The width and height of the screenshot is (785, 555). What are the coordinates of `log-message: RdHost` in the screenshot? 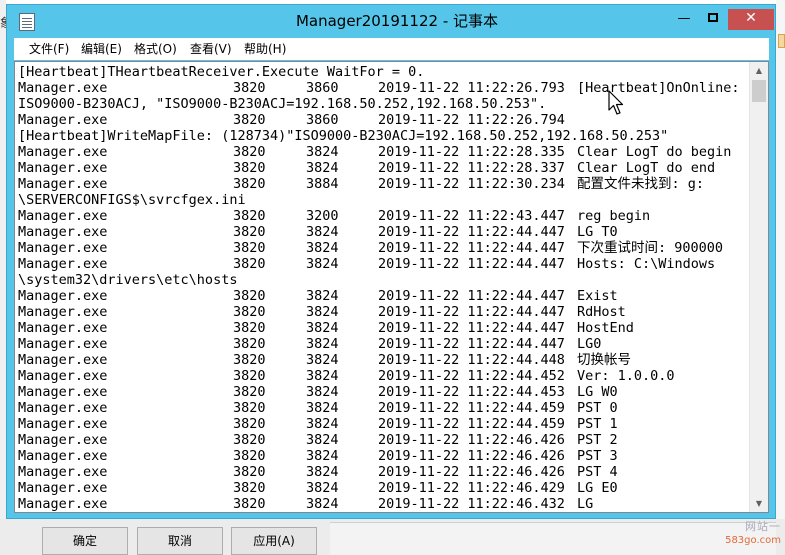 It's located at (601, 312).